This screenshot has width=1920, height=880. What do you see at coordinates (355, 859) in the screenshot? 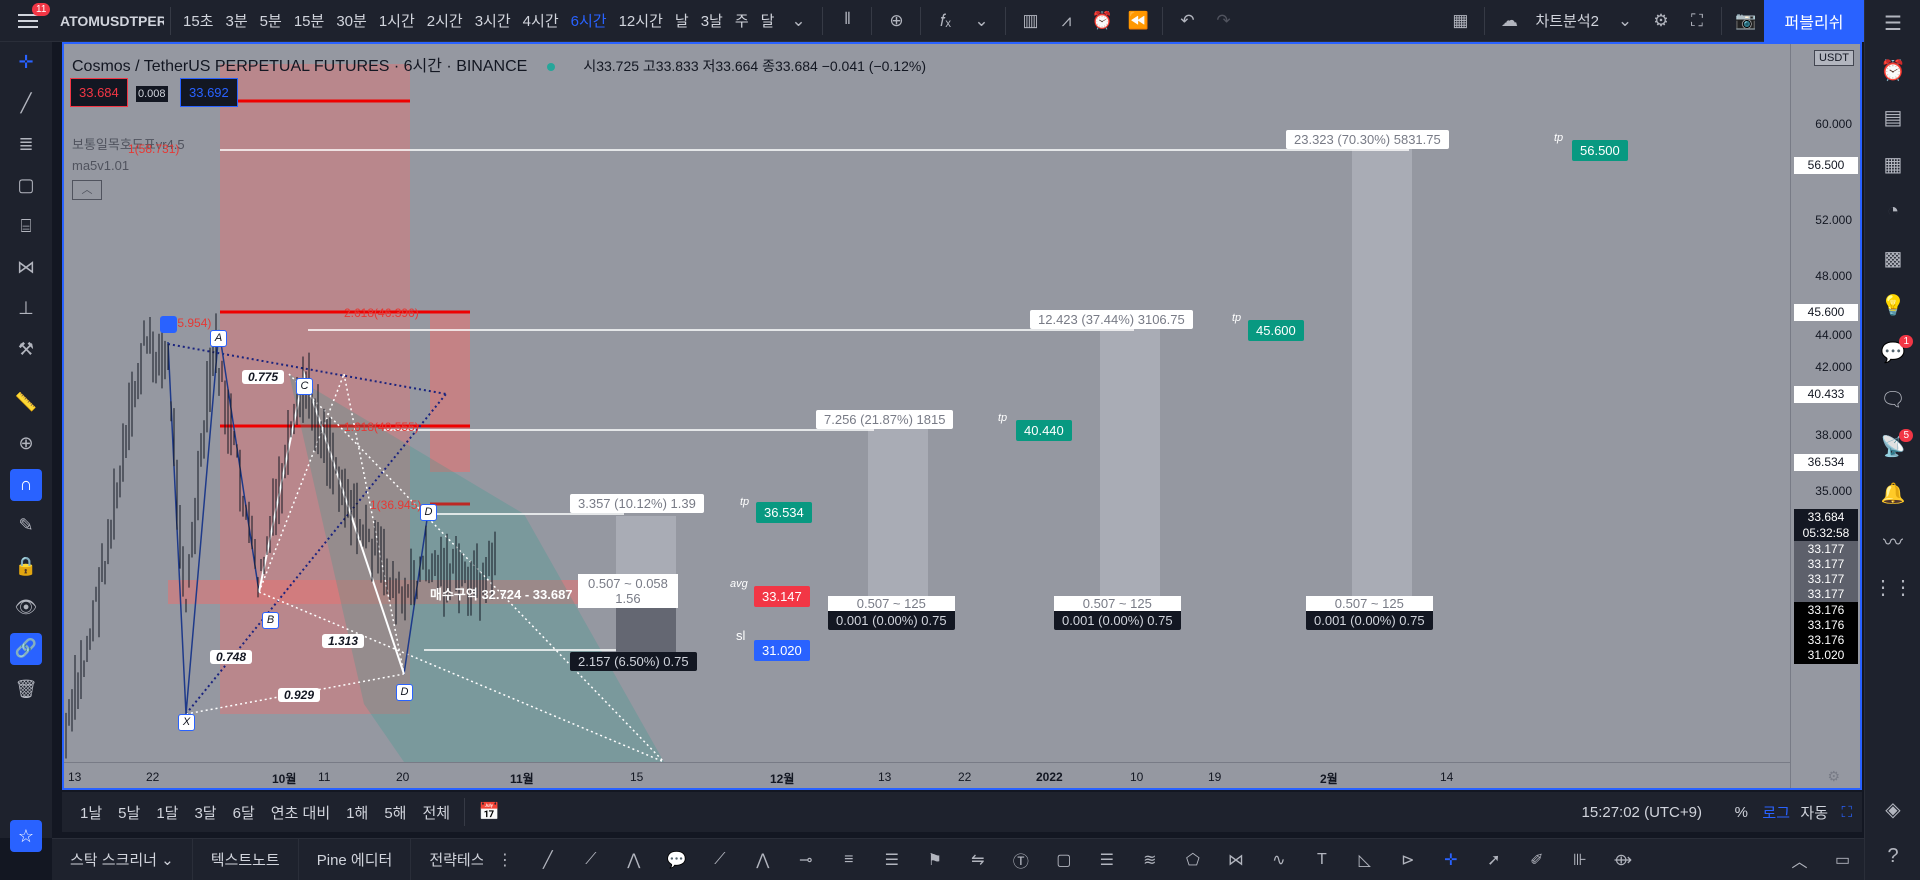
I see `tab-pine-editor: Pine 에디터` at bounding box center [355, 859].